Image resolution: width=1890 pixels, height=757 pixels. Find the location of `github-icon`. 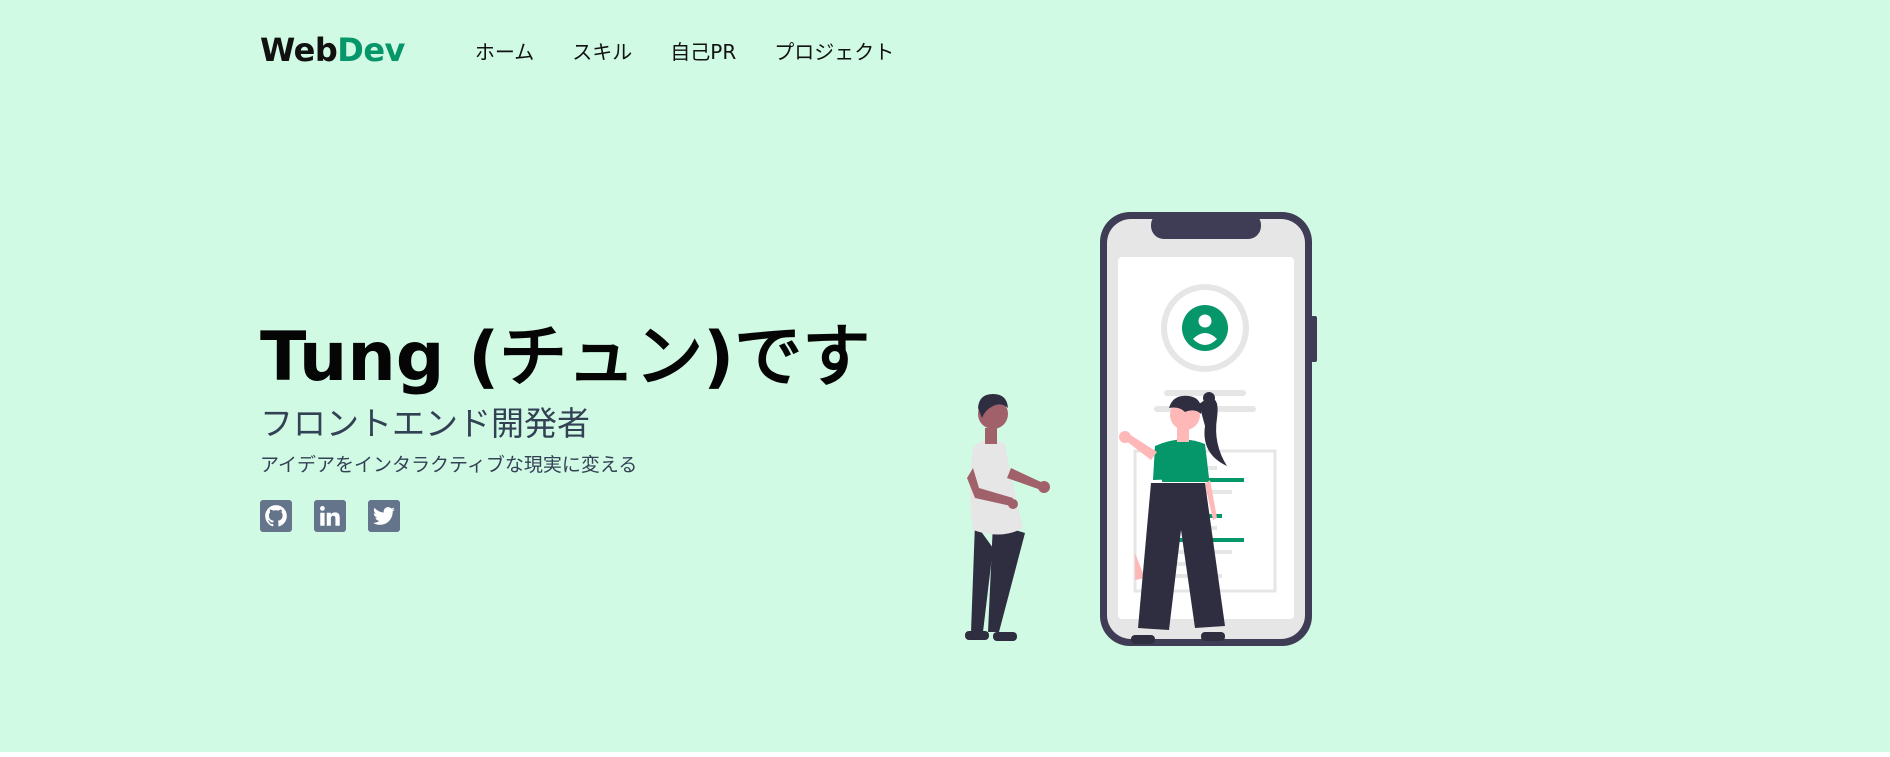

github-icon is located at coordinates (276, 516).